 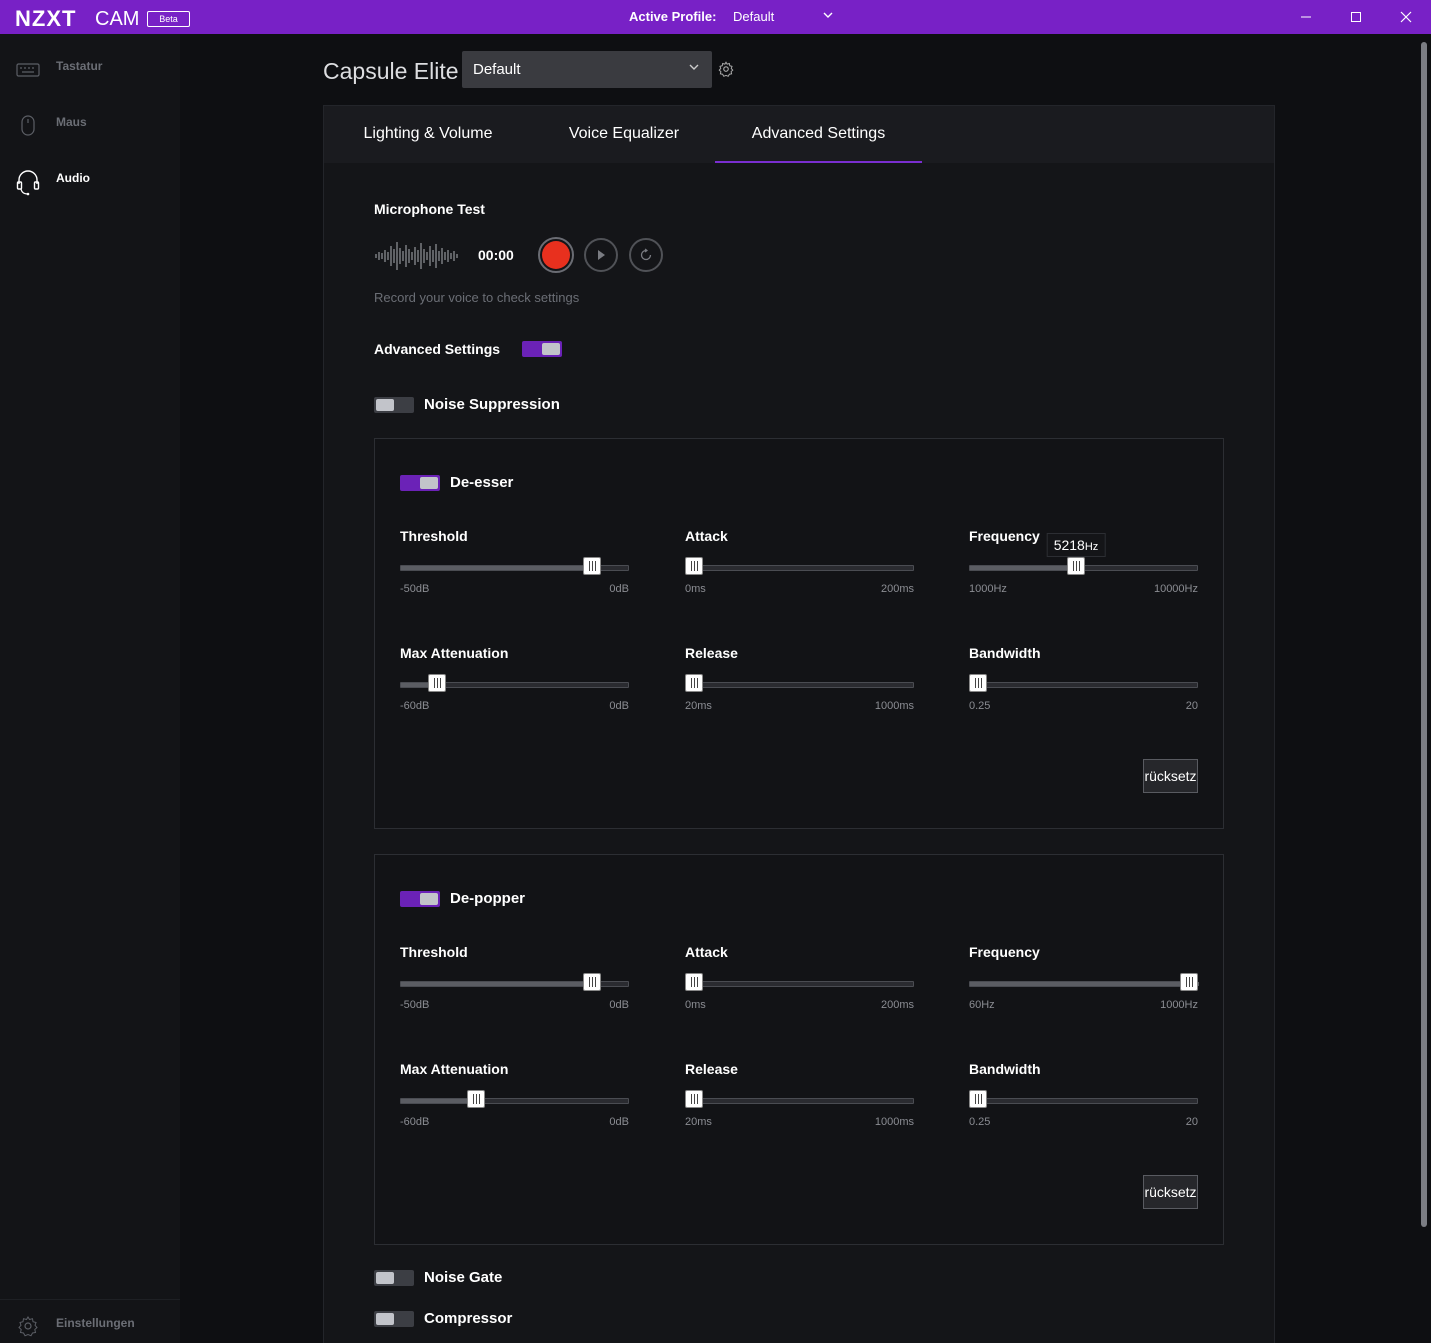 I want to click on sidebar-item-label: Maus, so click(x=71, y=122).